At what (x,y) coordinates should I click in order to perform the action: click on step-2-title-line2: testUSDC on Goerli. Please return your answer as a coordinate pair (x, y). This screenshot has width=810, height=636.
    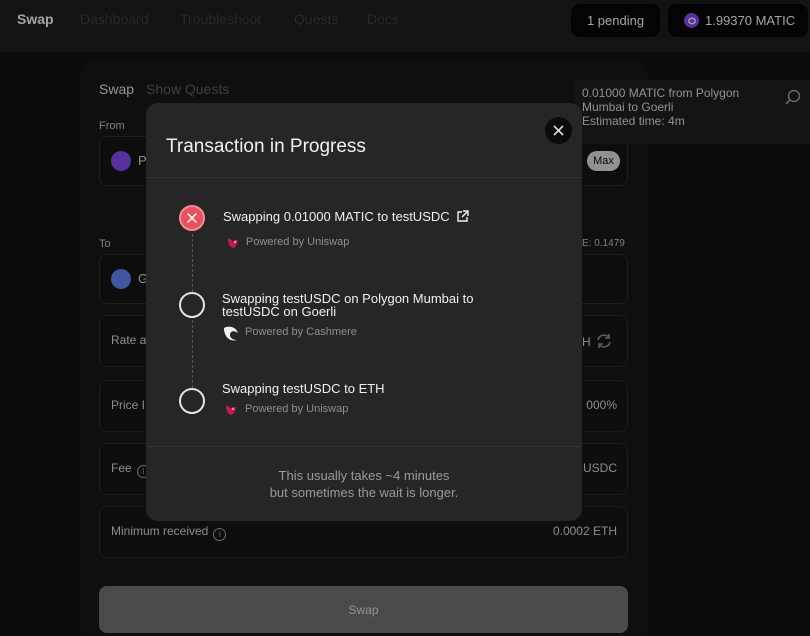
    Looking at the image, I should click on (279, 311).